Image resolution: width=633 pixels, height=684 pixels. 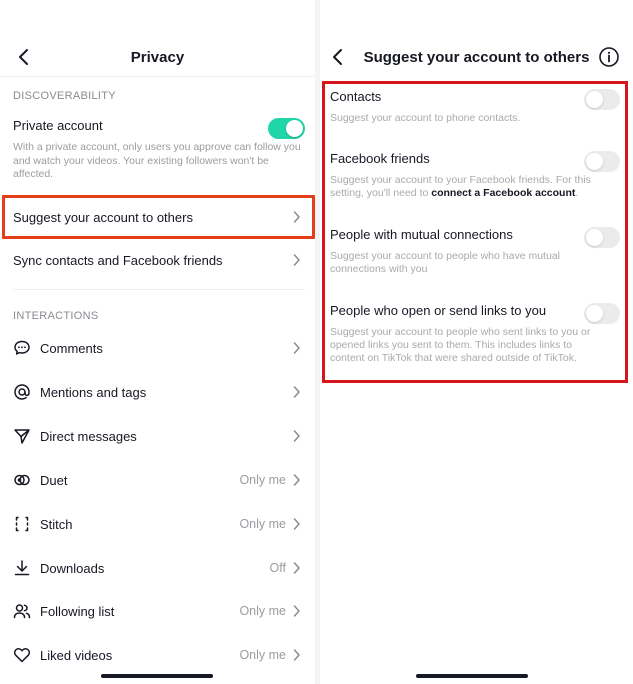 What do you see at coordinates (157, 392) in the screenshot?
I see `mentions-item: Mentions and tags` at bounding box center [157, 392].